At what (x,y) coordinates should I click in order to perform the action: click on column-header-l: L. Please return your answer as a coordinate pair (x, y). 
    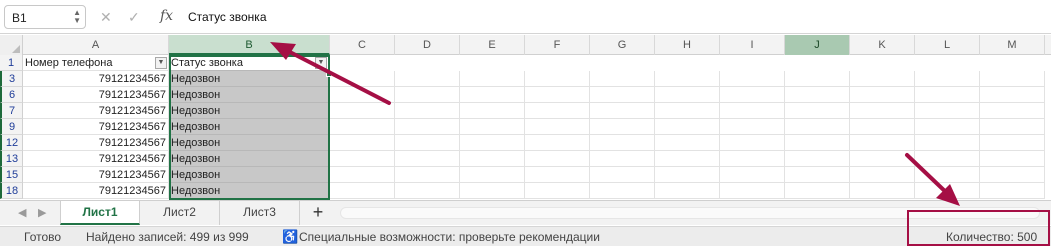
    Looking at the image, I should click on (947, 45).